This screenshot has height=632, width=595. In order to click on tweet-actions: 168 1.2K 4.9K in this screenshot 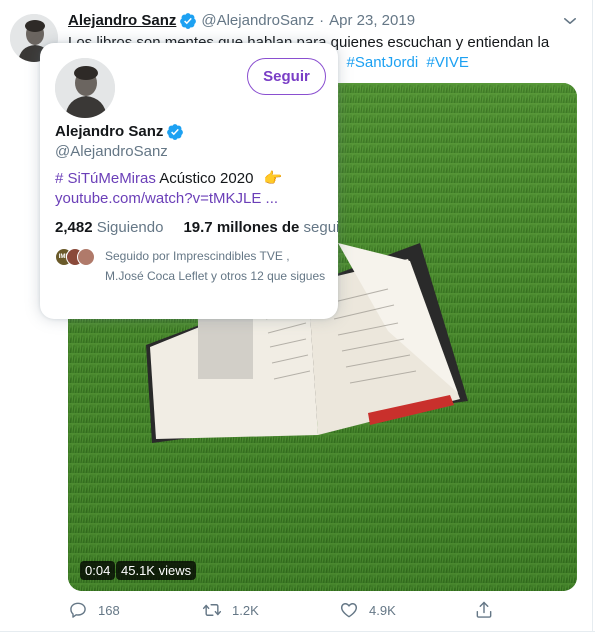, I will do `click(297, 610)`.